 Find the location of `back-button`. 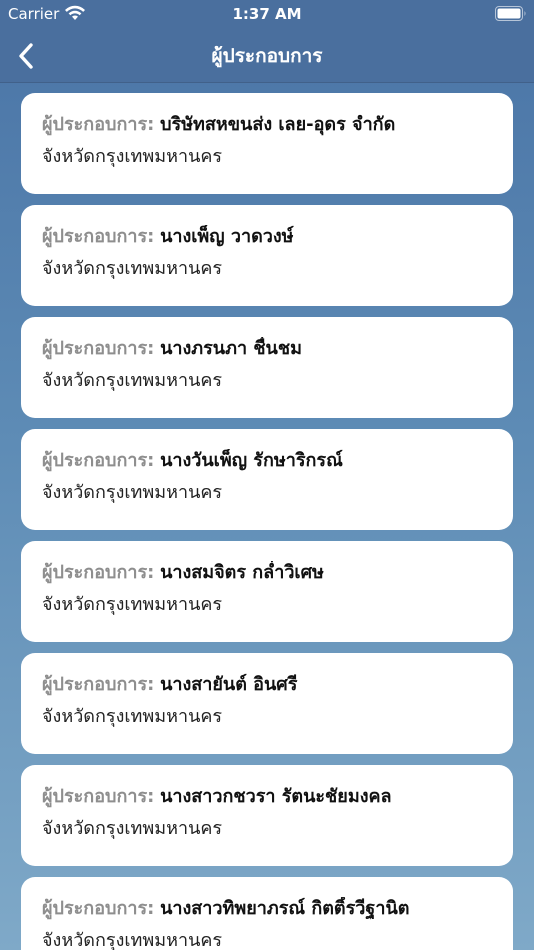

back-button is located at coordinates (26, 56).